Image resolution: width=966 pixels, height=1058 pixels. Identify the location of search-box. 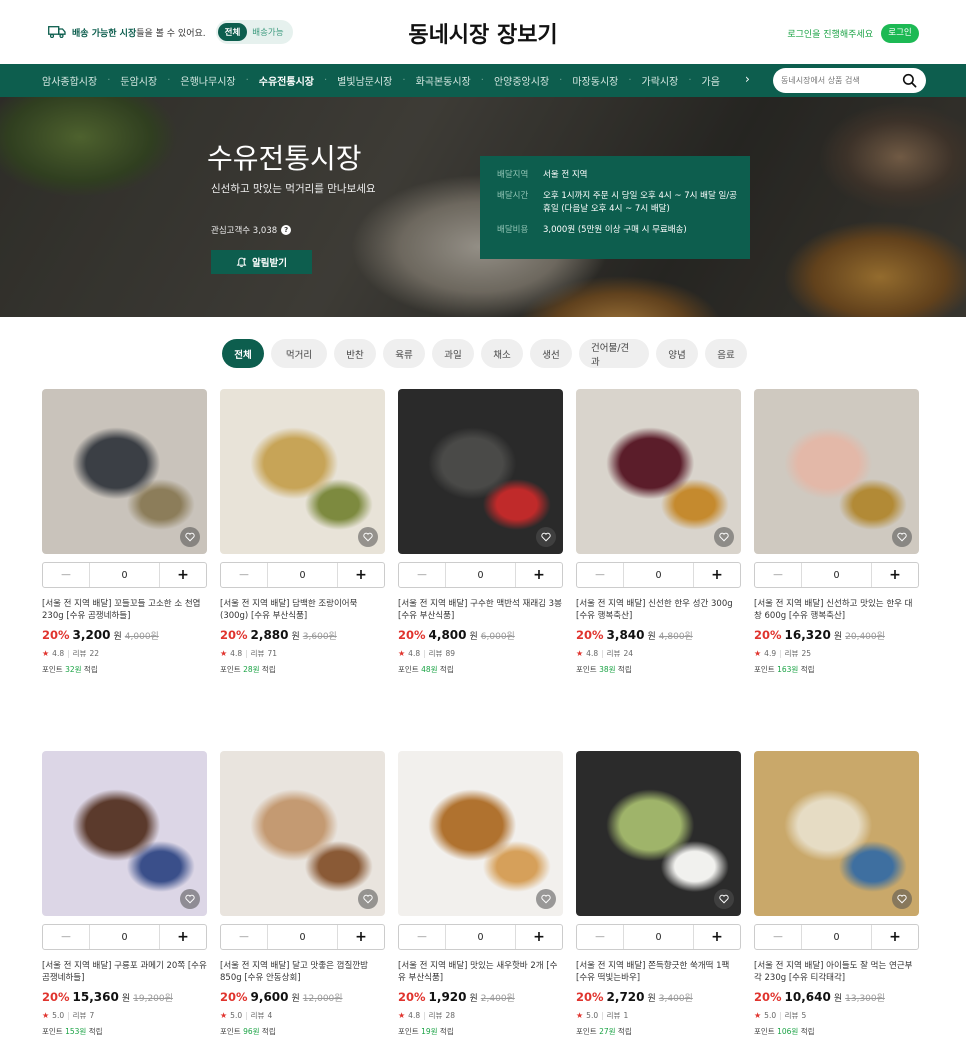
(849, 80).